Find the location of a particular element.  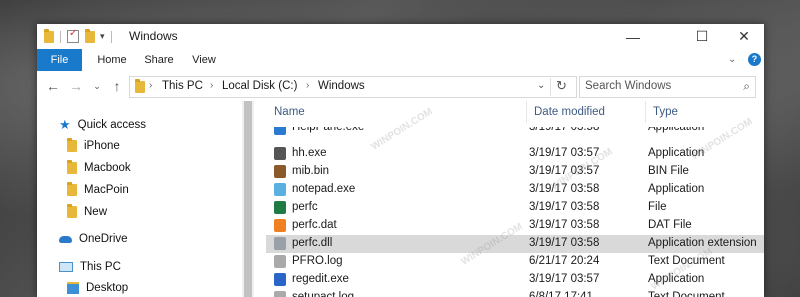

table-row: notepad.exe 3/19/17 03:58 Application is located at coordinates (515, 190).